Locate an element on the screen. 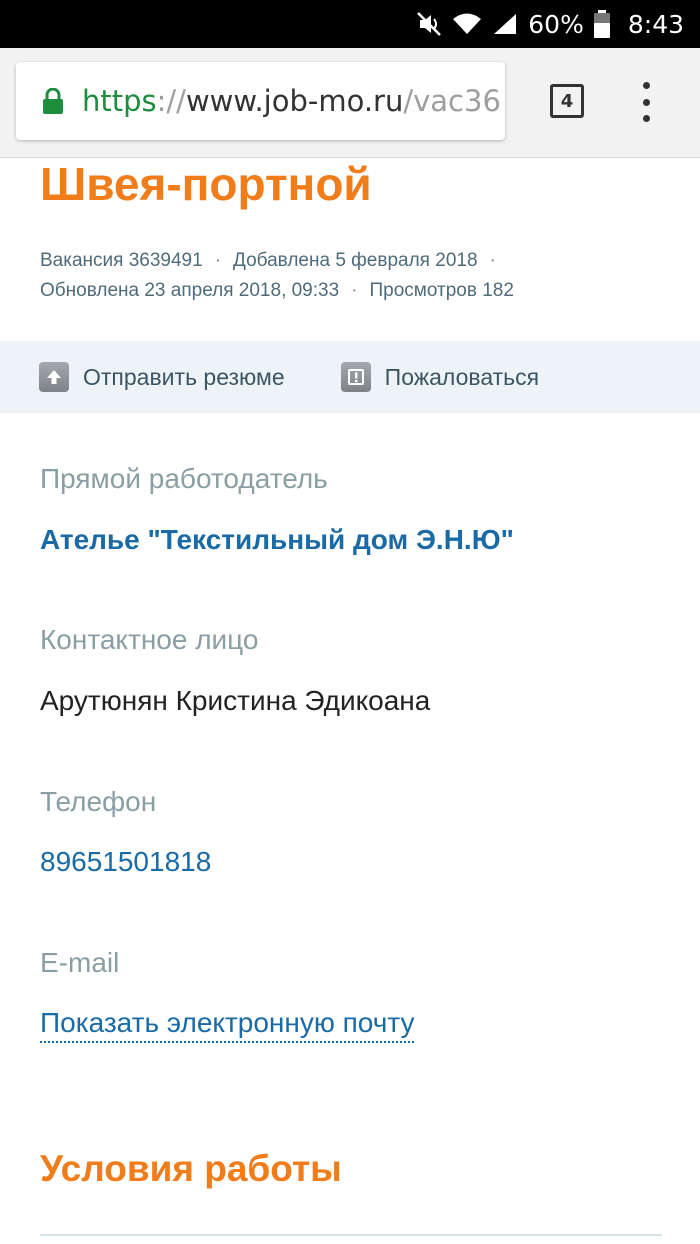  clock: 8:43 is located at coordinates (655, 24).